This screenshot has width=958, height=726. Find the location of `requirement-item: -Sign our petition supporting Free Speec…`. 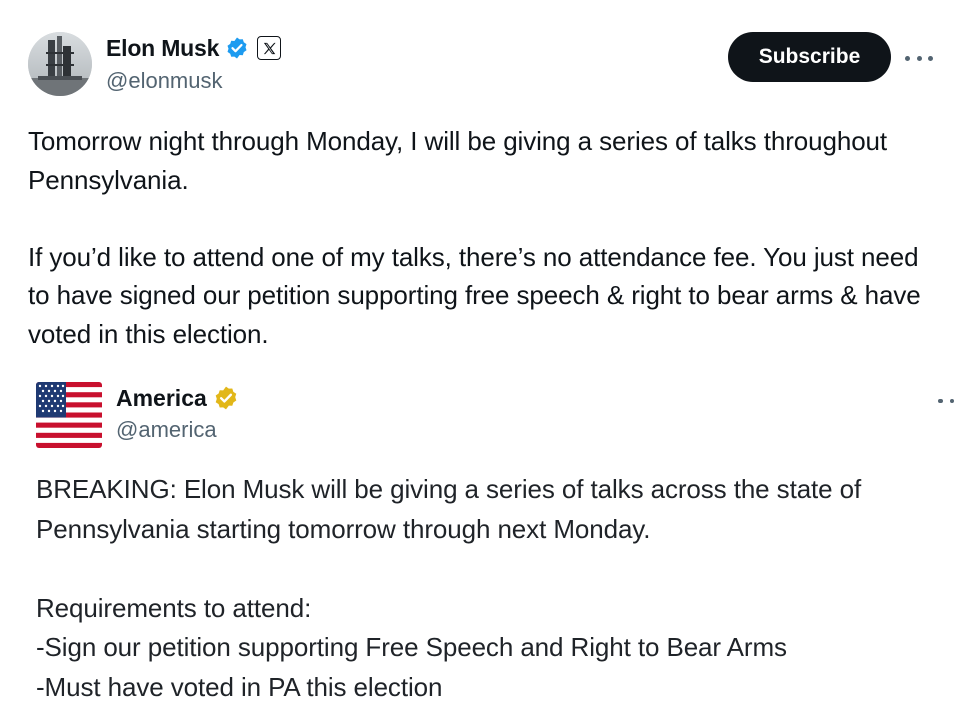

requirement-item: -Sign our petition supporting Free Speec… is located at coordinates (411, 647).